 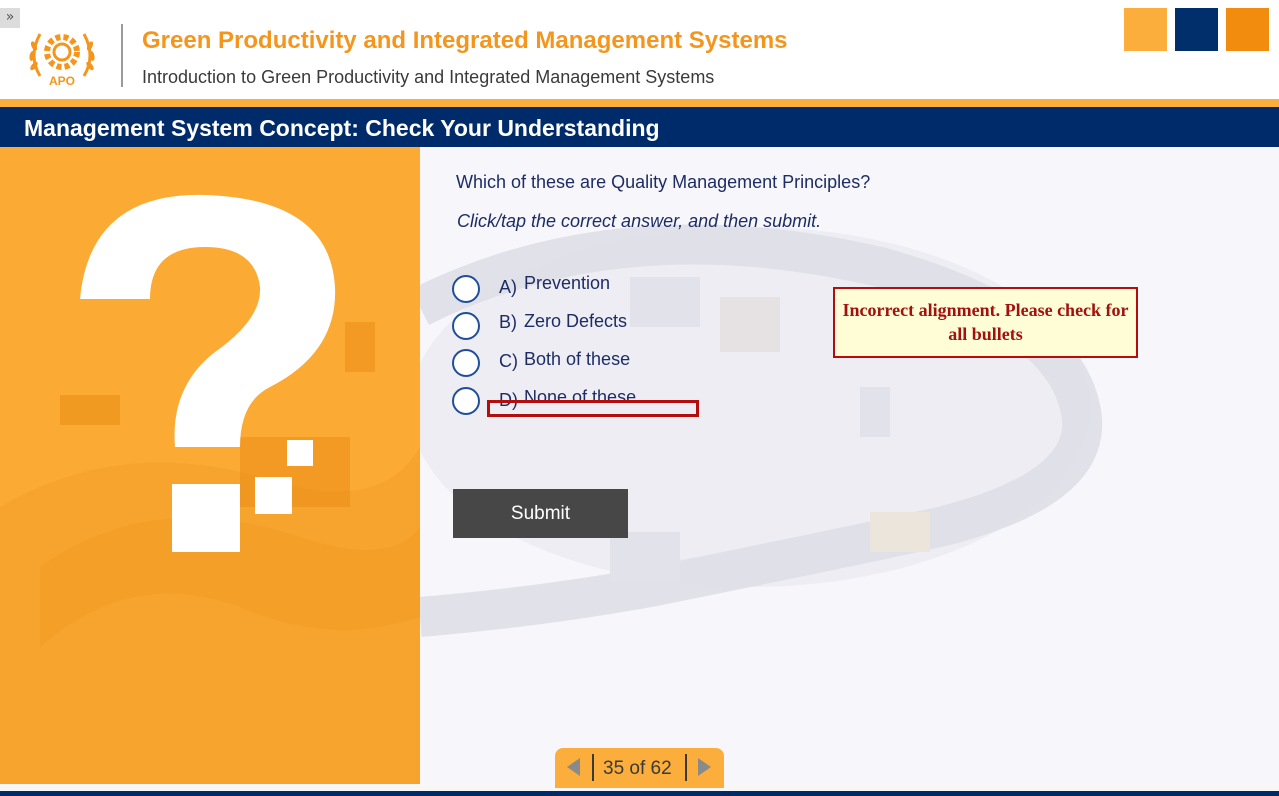 I want to click on option-label-a: Prevention, so click(x=567, y=283).